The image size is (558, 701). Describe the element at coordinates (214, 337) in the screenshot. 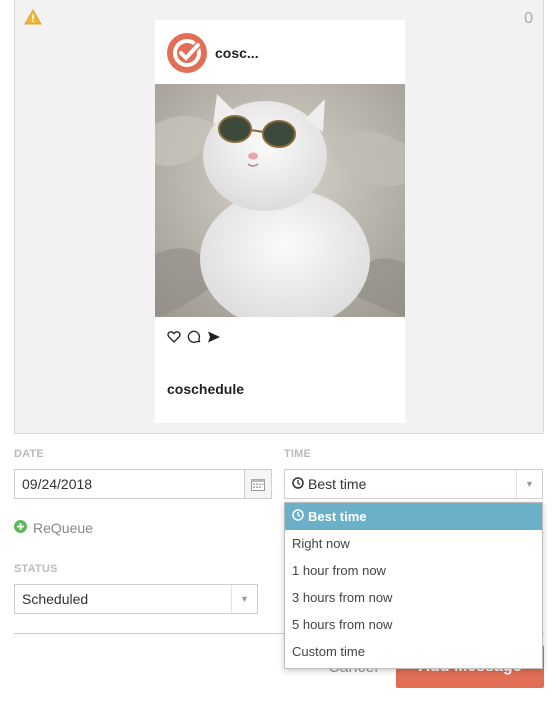

I see `share-icon` at that location.